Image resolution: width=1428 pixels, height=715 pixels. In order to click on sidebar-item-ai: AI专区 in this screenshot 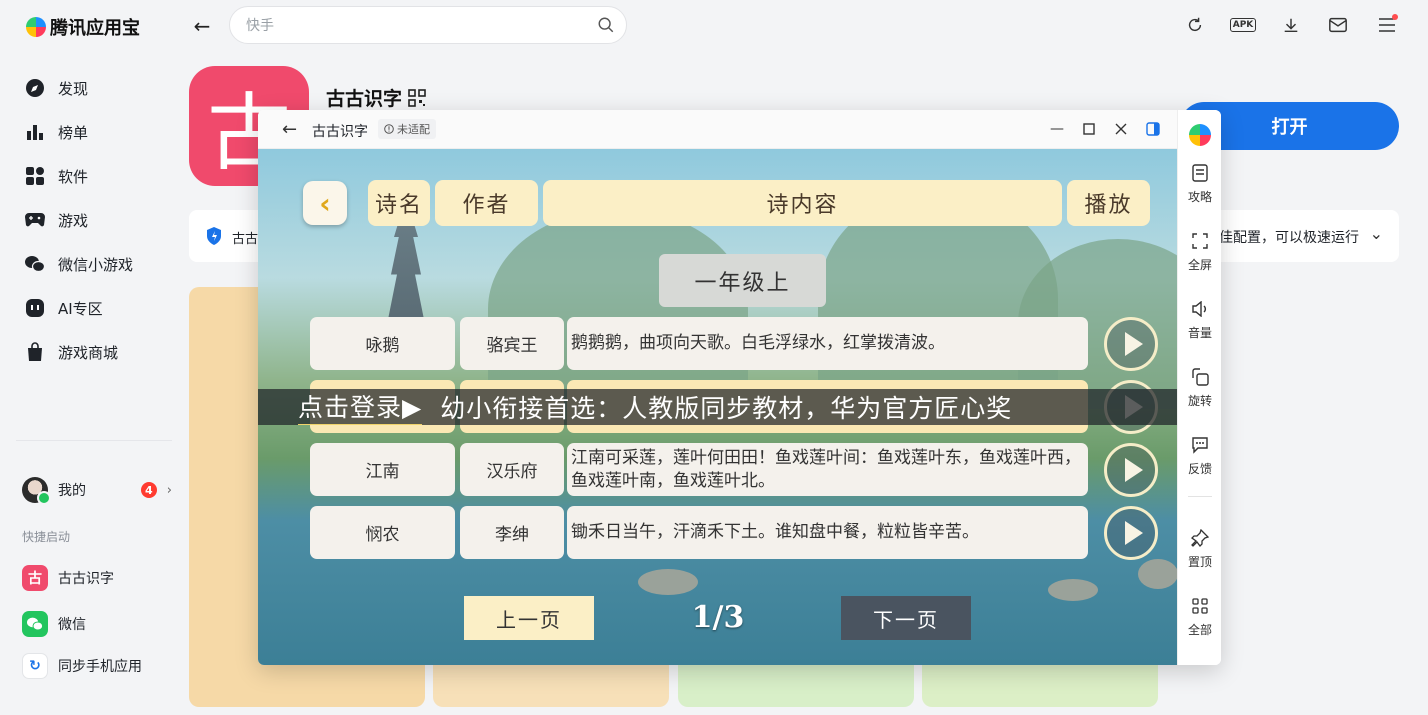, I will do `click(63, 308)`.